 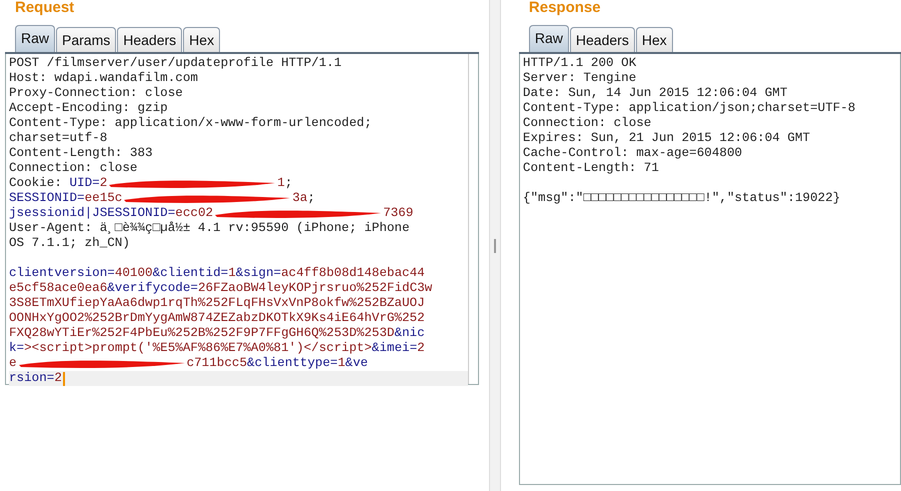 I want to click on code-text: &clientid=, so click(x=190, y=273).